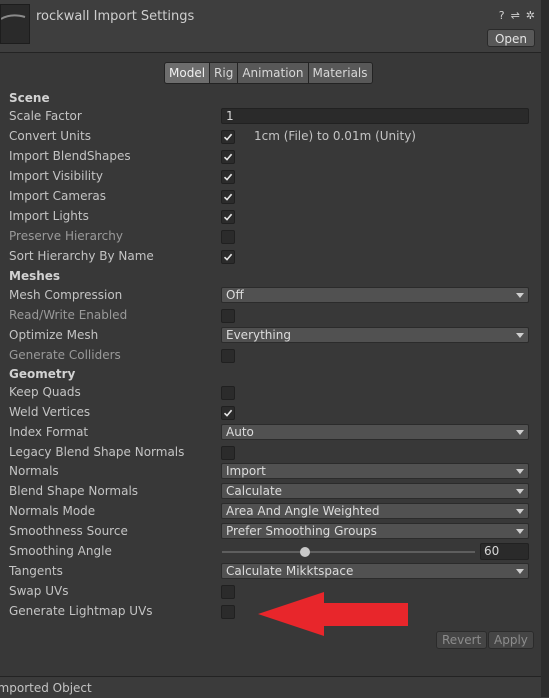  What do you see at coordinates (50, 412) in the screenshot?
I see `weld-vertices-label: Weld Vertices` at bounding box center [50, 412].